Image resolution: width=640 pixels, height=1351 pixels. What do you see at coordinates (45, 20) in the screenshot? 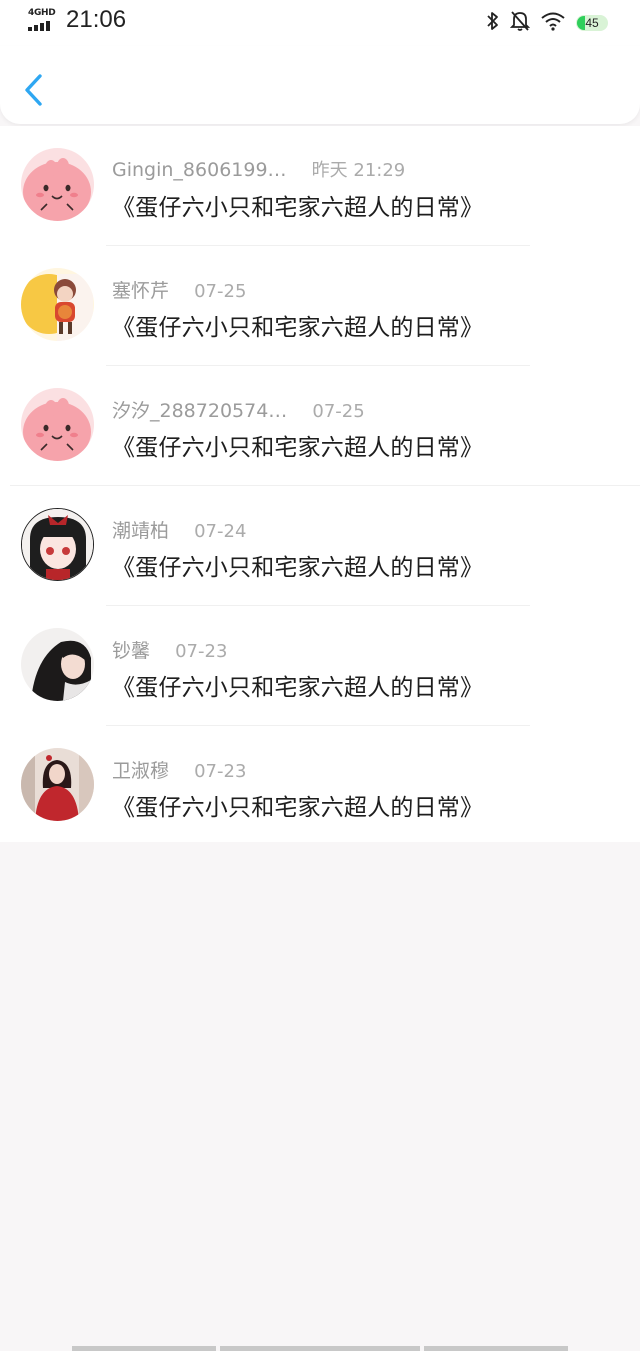
I see `signal-icon: 4GHD` at bounding box center [45, 20].